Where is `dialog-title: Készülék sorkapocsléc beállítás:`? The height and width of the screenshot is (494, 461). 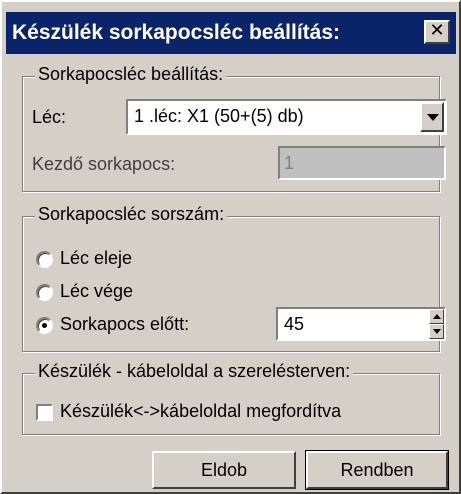
dialog-title: Készülék sorkapocsléc beállítás: is located at coordinates (176, 32).